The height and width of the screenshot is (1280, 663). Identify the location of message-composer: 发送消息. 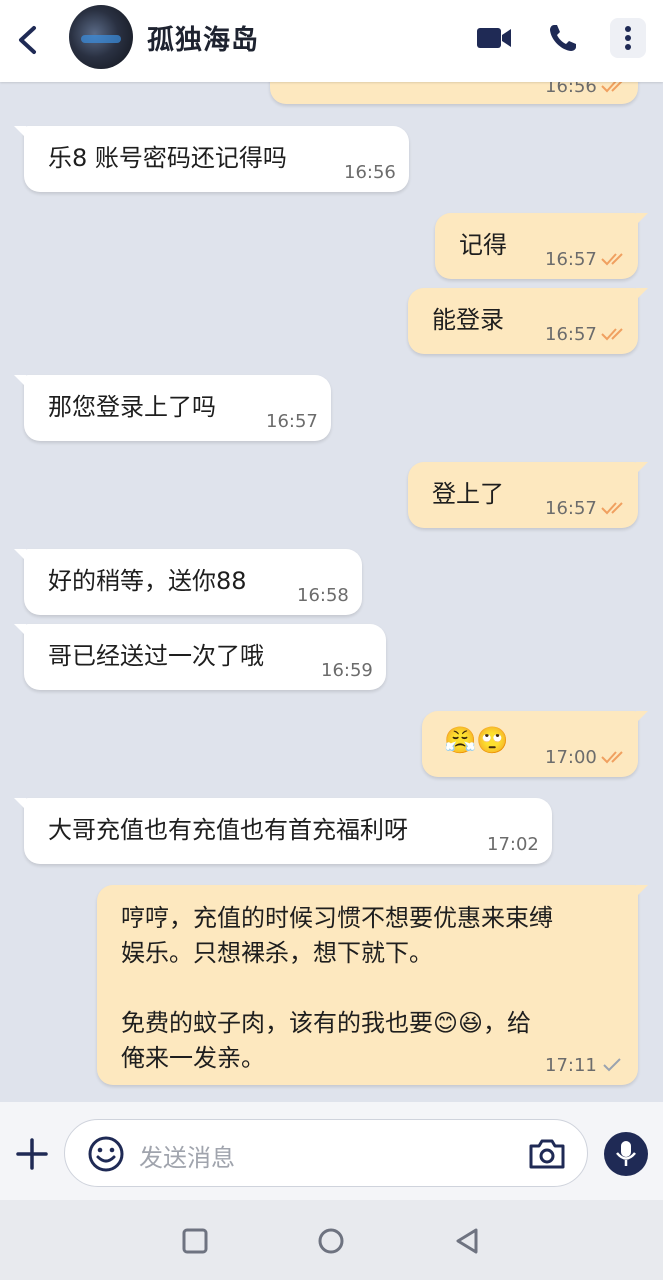
(331, 1151).